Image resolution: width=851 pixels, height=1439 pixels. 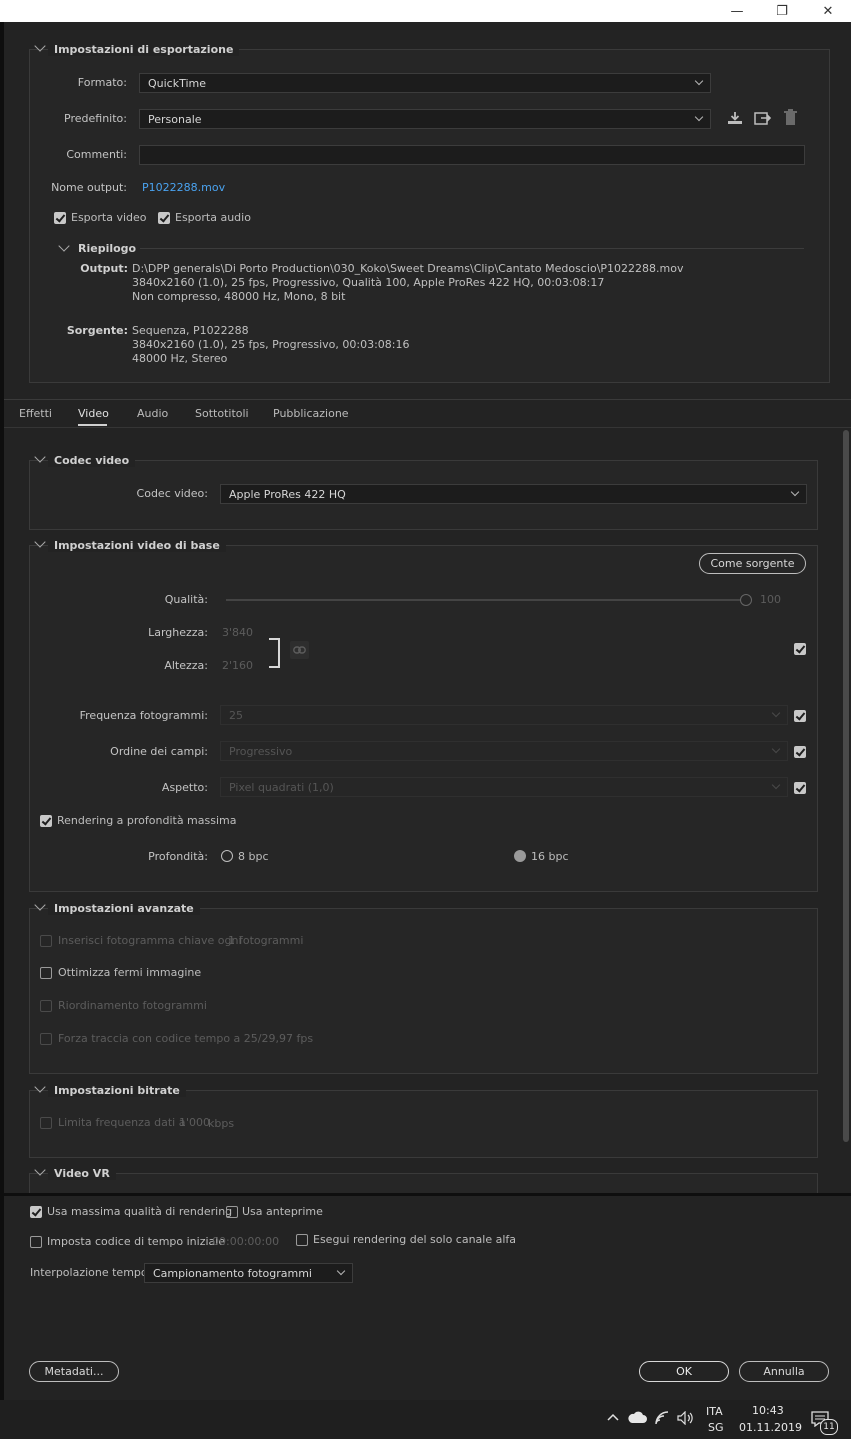 What do you see at coordinates (299, 650) in the screenshot?
I see `chain-link-icon` at bounding box center [299, 650].